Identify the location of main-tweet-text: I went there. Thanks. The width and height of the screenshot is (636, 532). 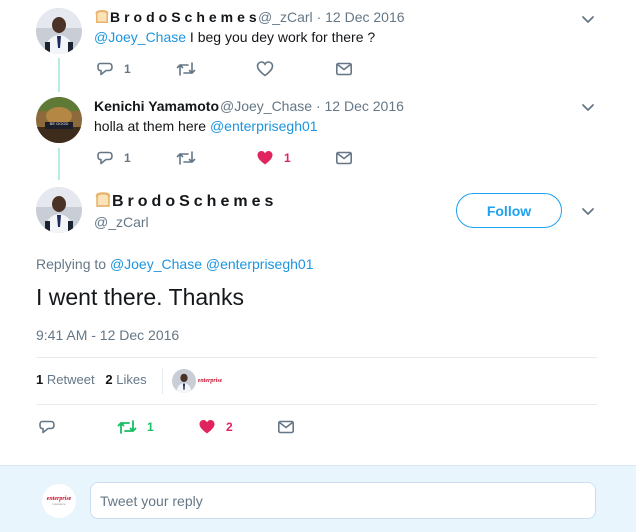
(140, 297).